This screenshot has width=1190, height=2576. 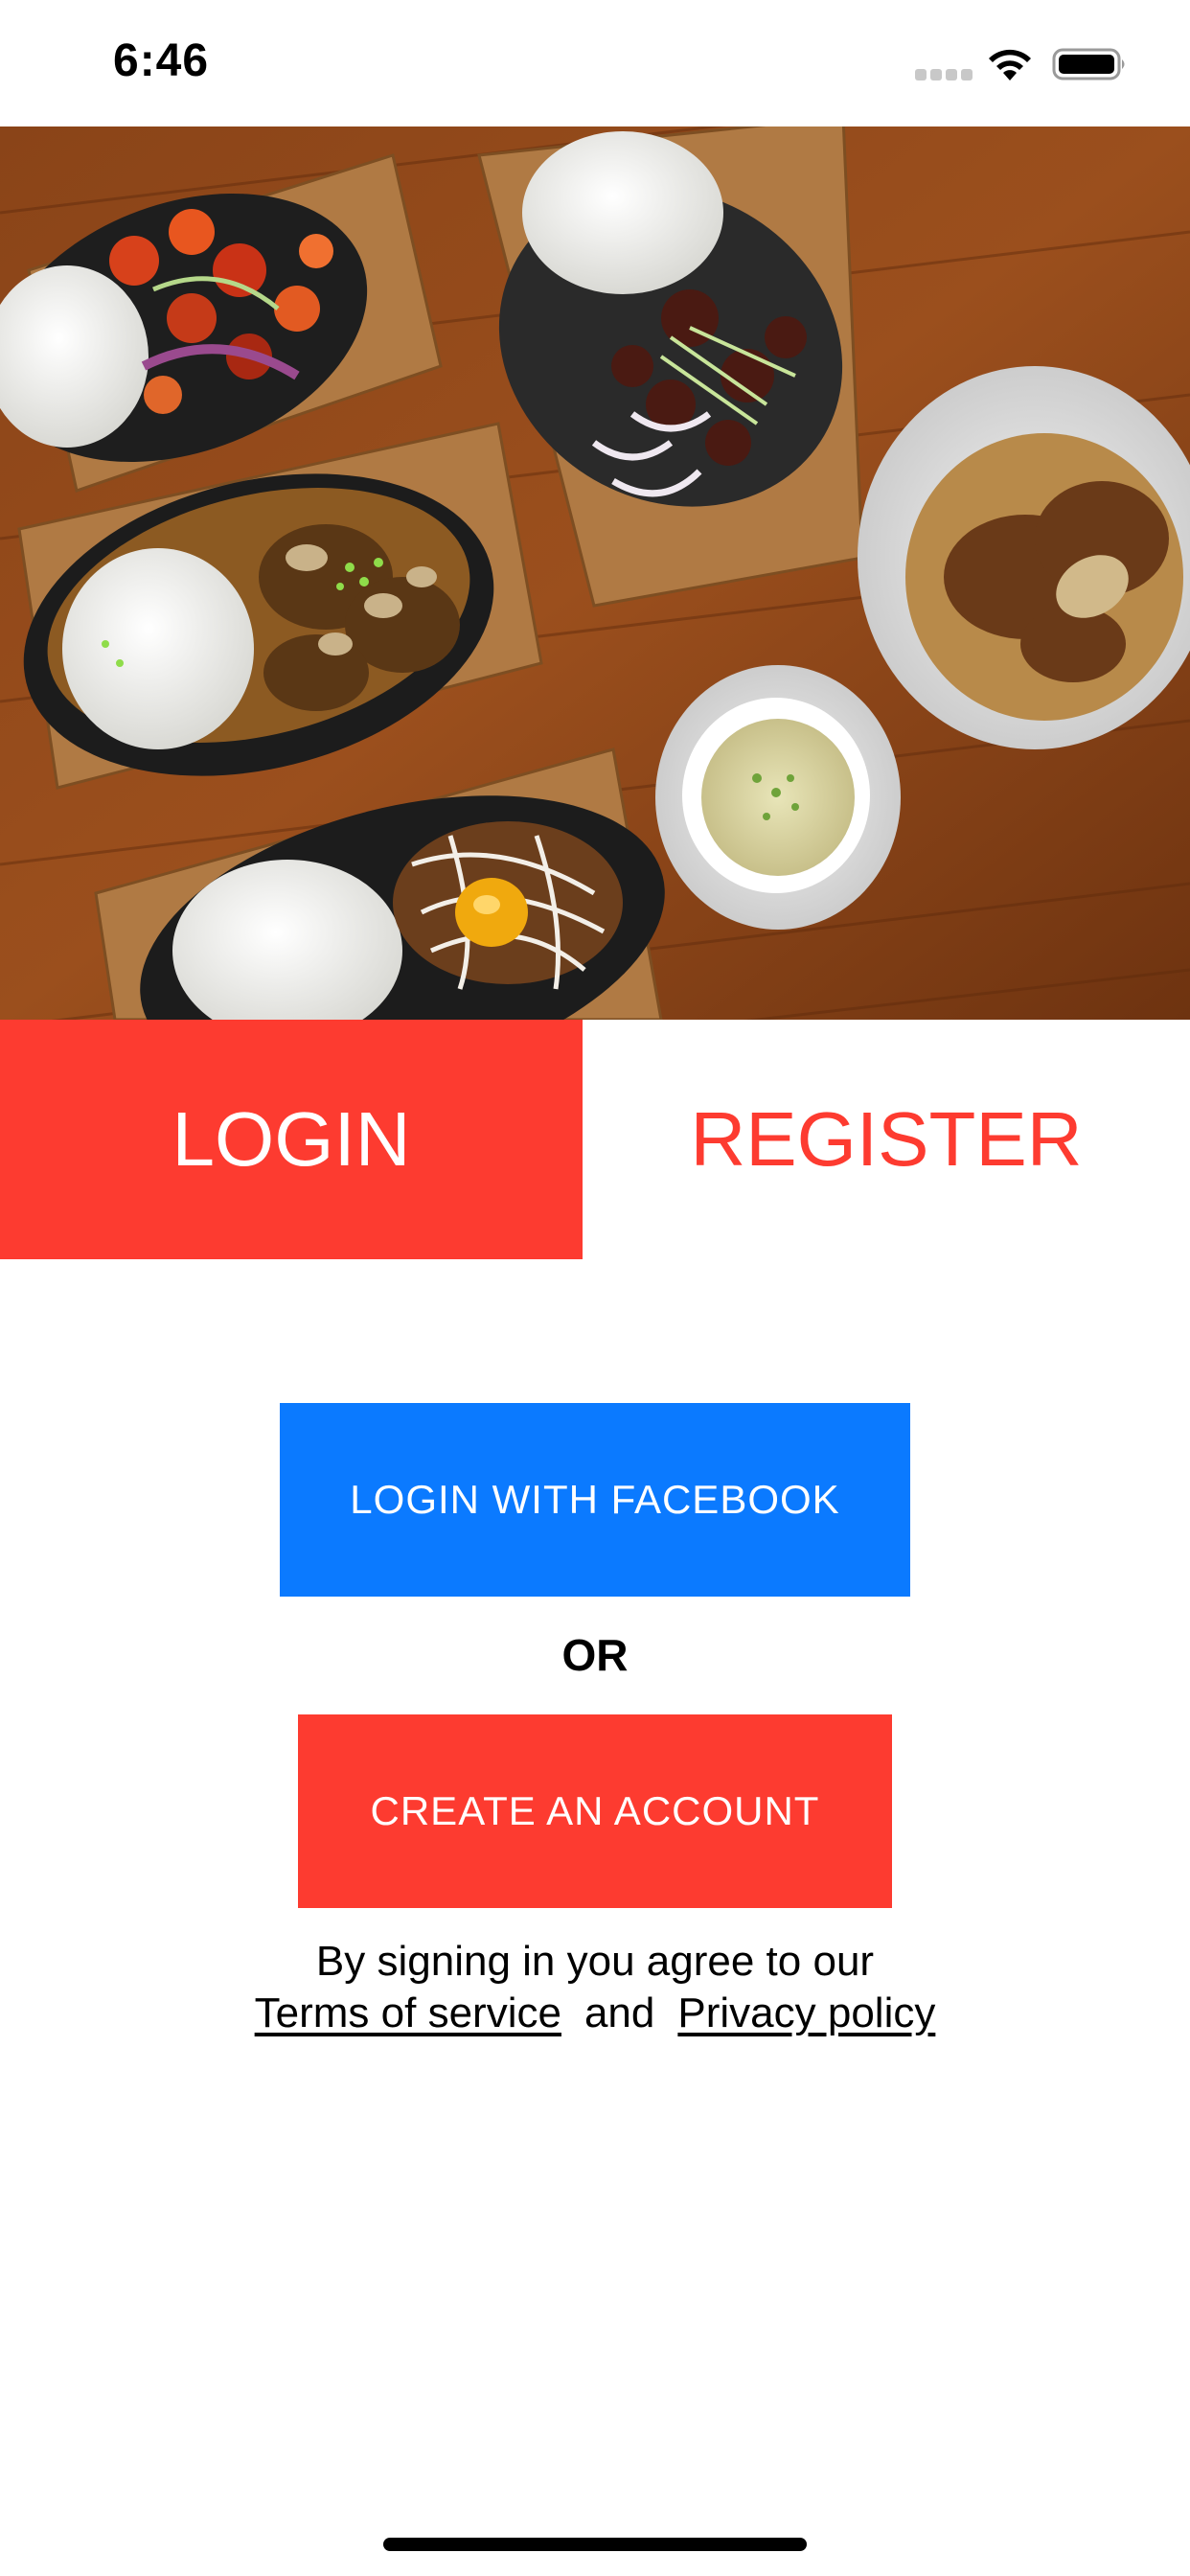 What do you see at coordinates (944, 75) in the screenshot?
I see `cellular-signal-icon` at bounding box center [944, 75].